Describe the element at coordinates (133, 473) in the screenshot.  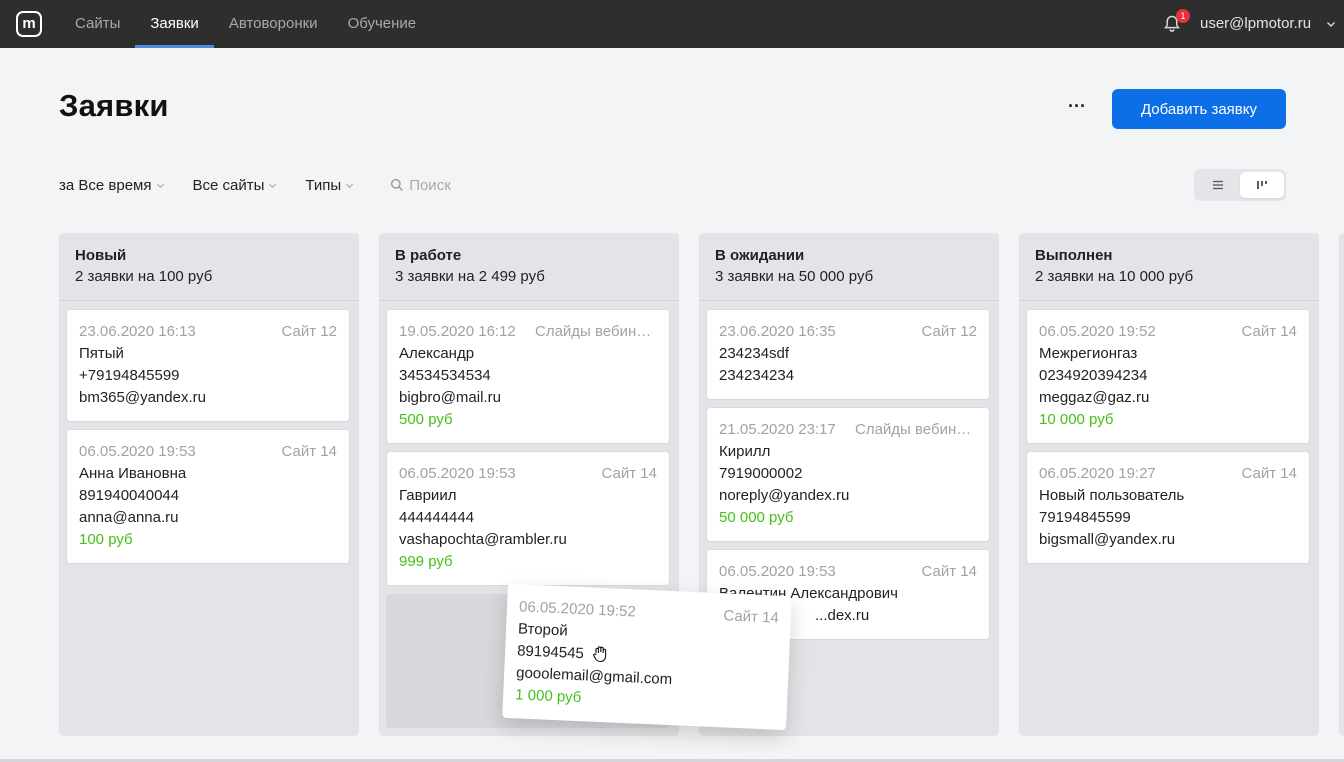
I see `card-name: Анна Ивановна` at that location.